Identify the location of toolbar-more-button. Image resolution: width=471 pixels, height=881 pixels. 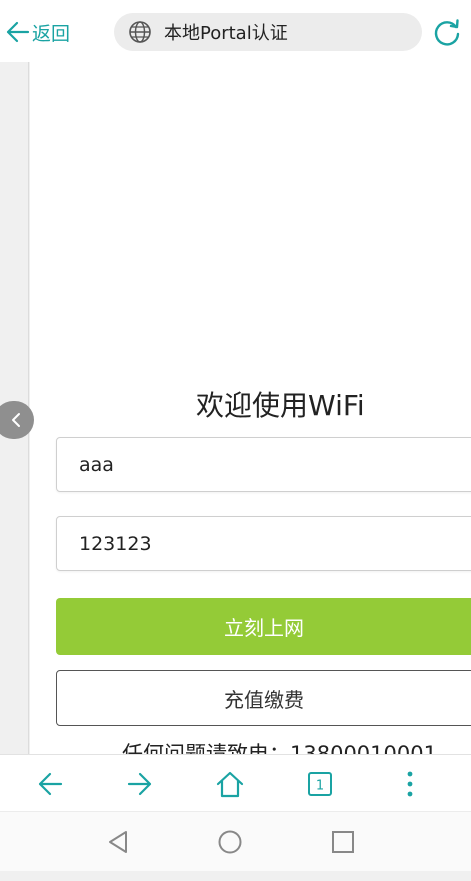
(410, 784).